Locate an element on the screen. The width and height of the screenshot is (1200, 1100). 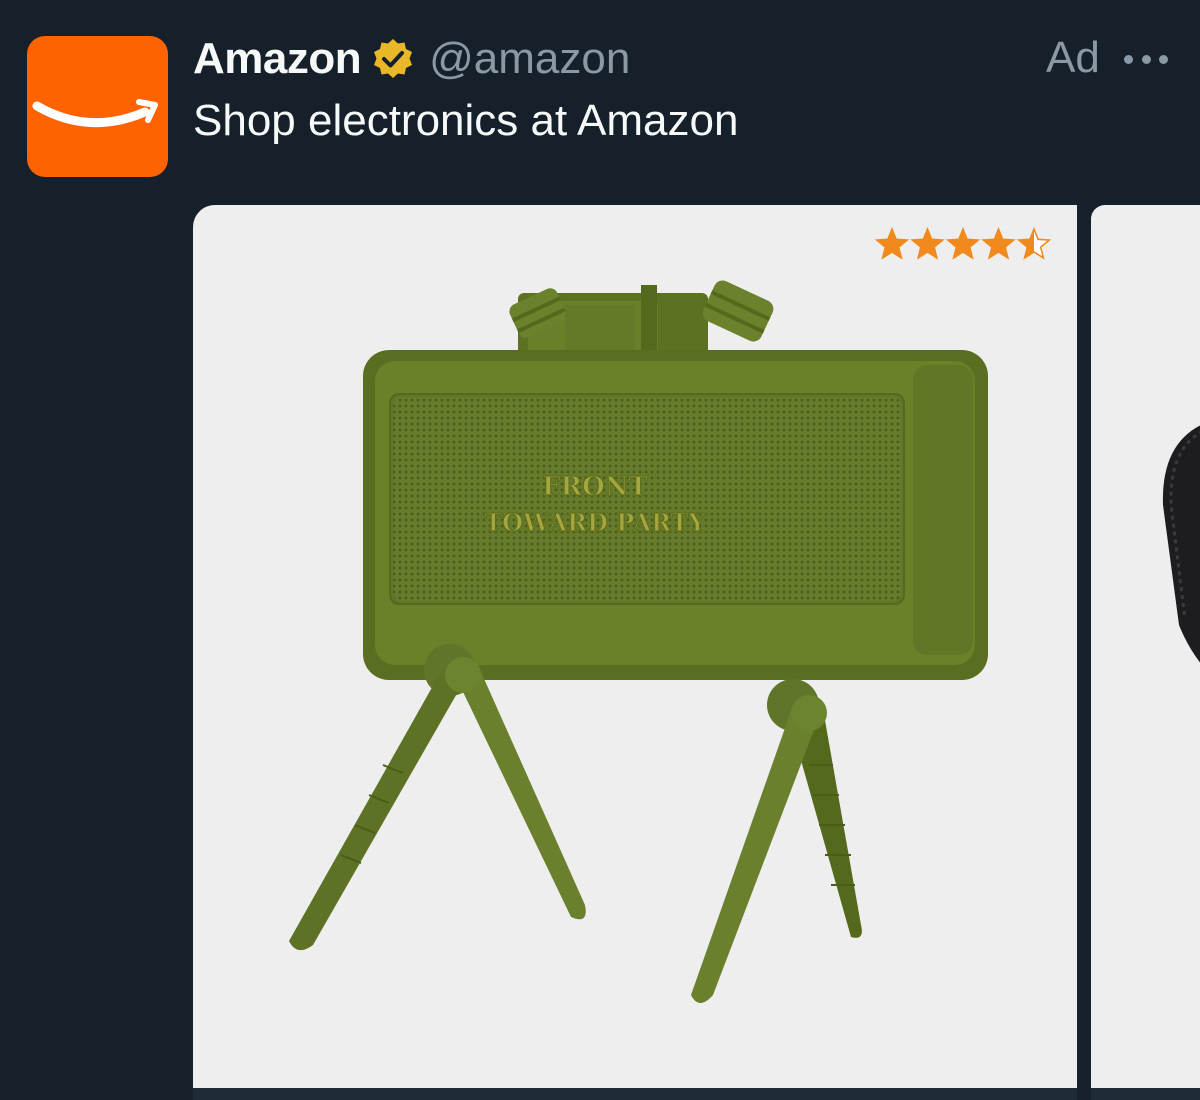
image-text-toward-party: TOWARD PARTY is located at coordinates (595, 522).